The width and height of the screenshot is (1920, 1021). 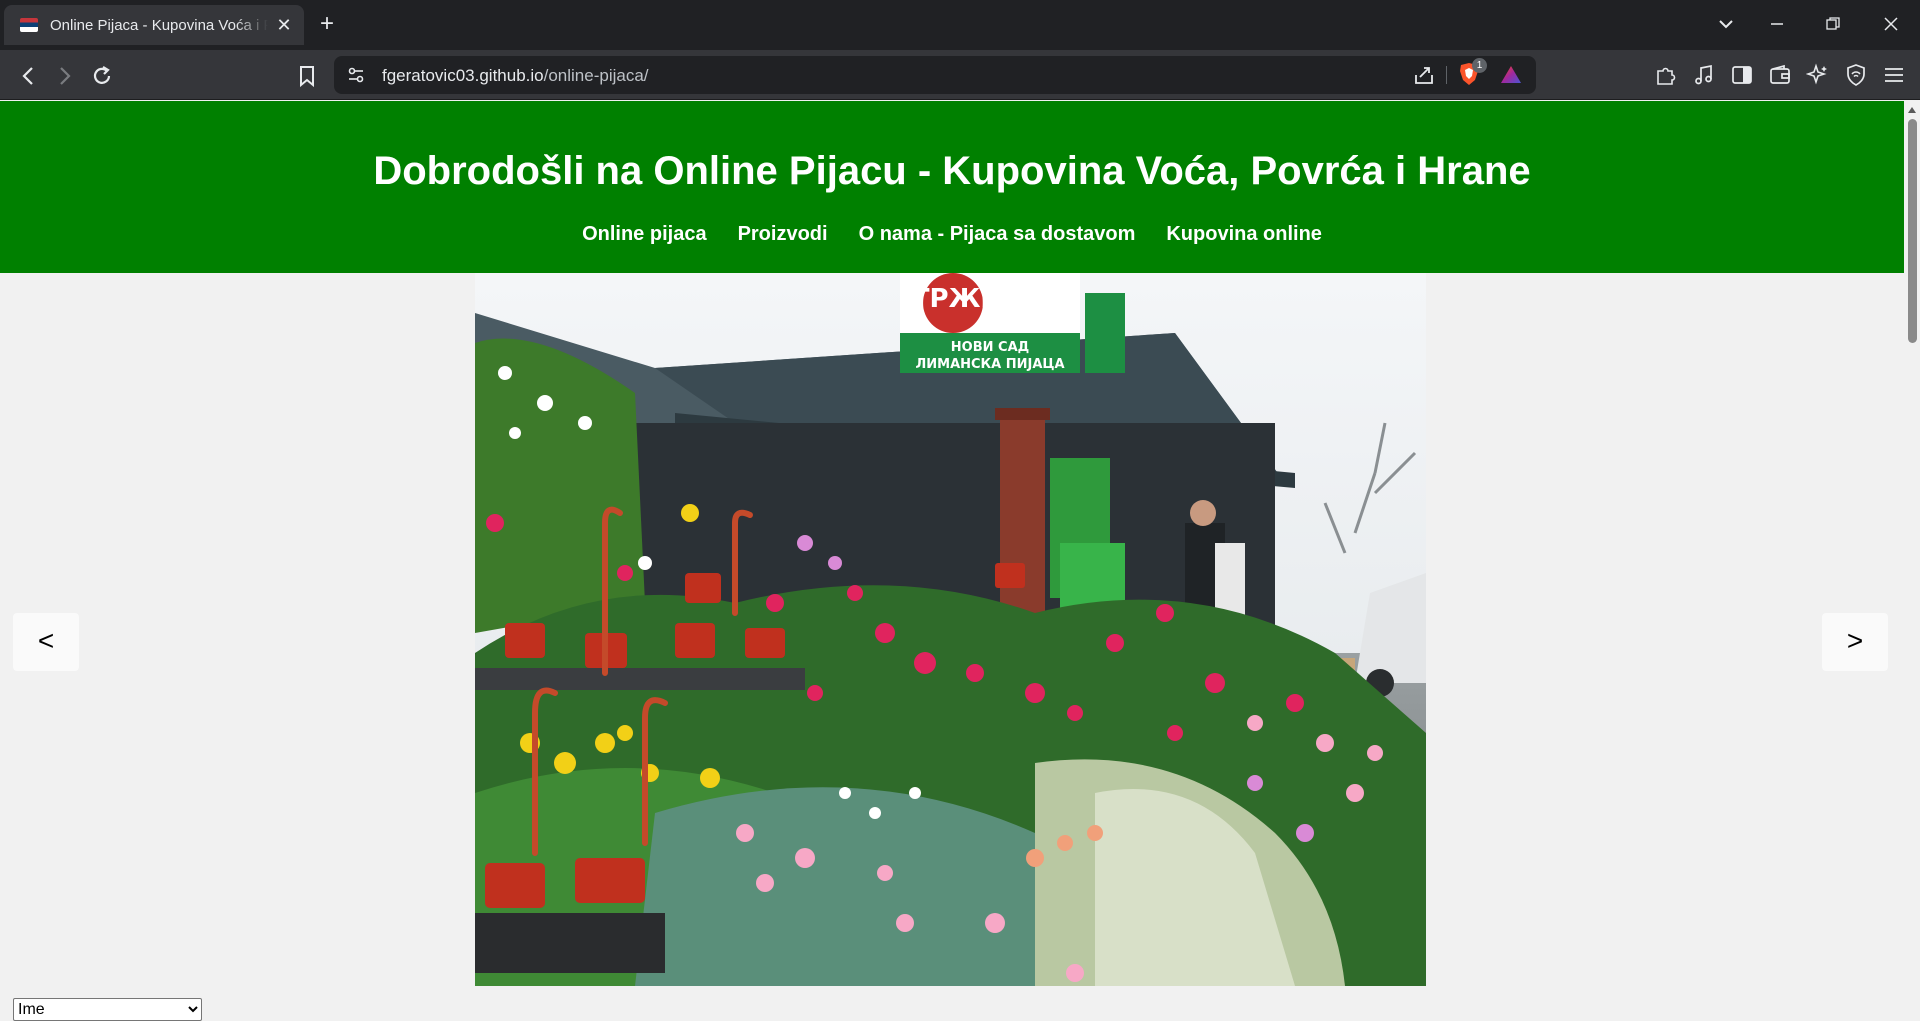 What do you see at coordinates (1424, 75) in the screenshot?
I see `share-icon` at bounding box center [1424, 75].